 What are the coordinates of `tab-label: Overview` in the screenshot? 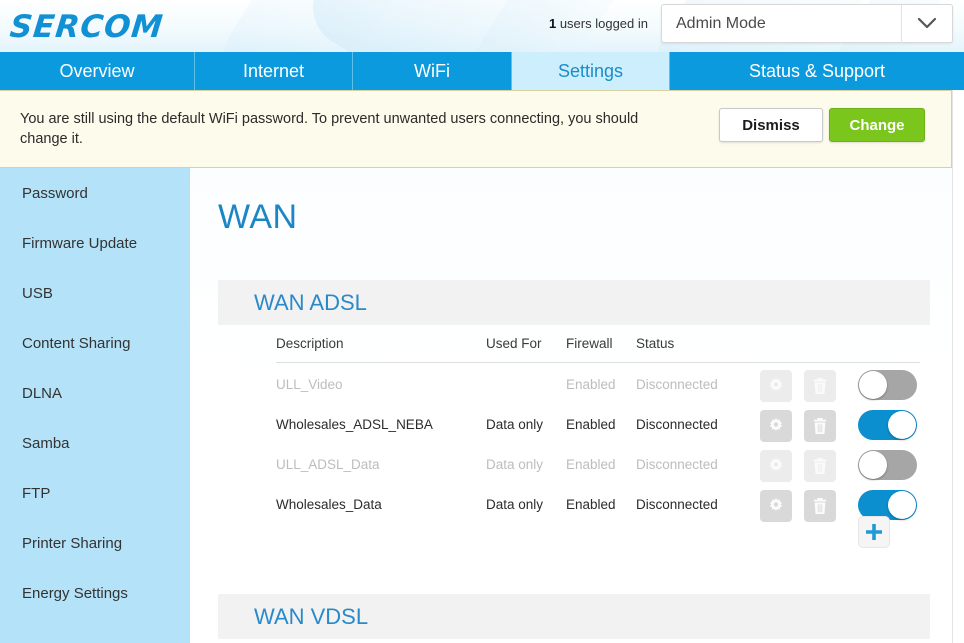 It's located at (97, 70).